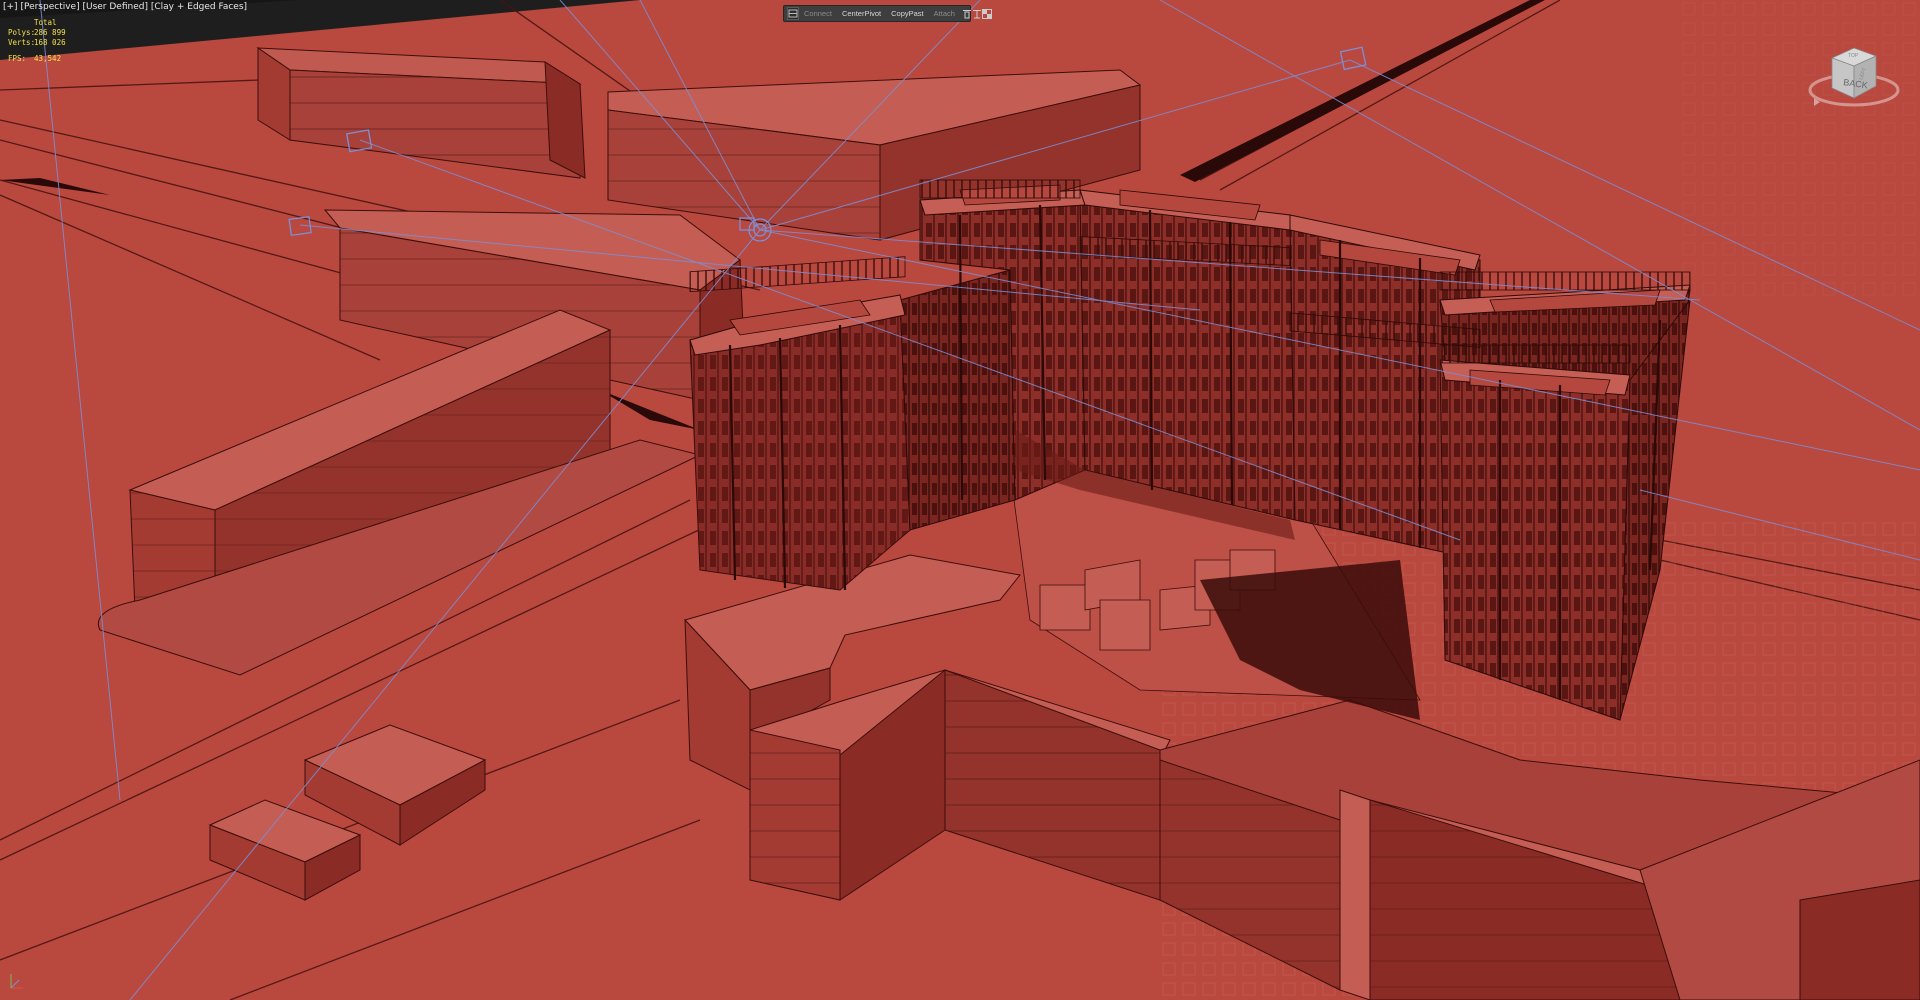  What do you see at coordinates (22, 42) in the screenshot?
I see `verts-label: Verts:` at bounding box center [22, 42].